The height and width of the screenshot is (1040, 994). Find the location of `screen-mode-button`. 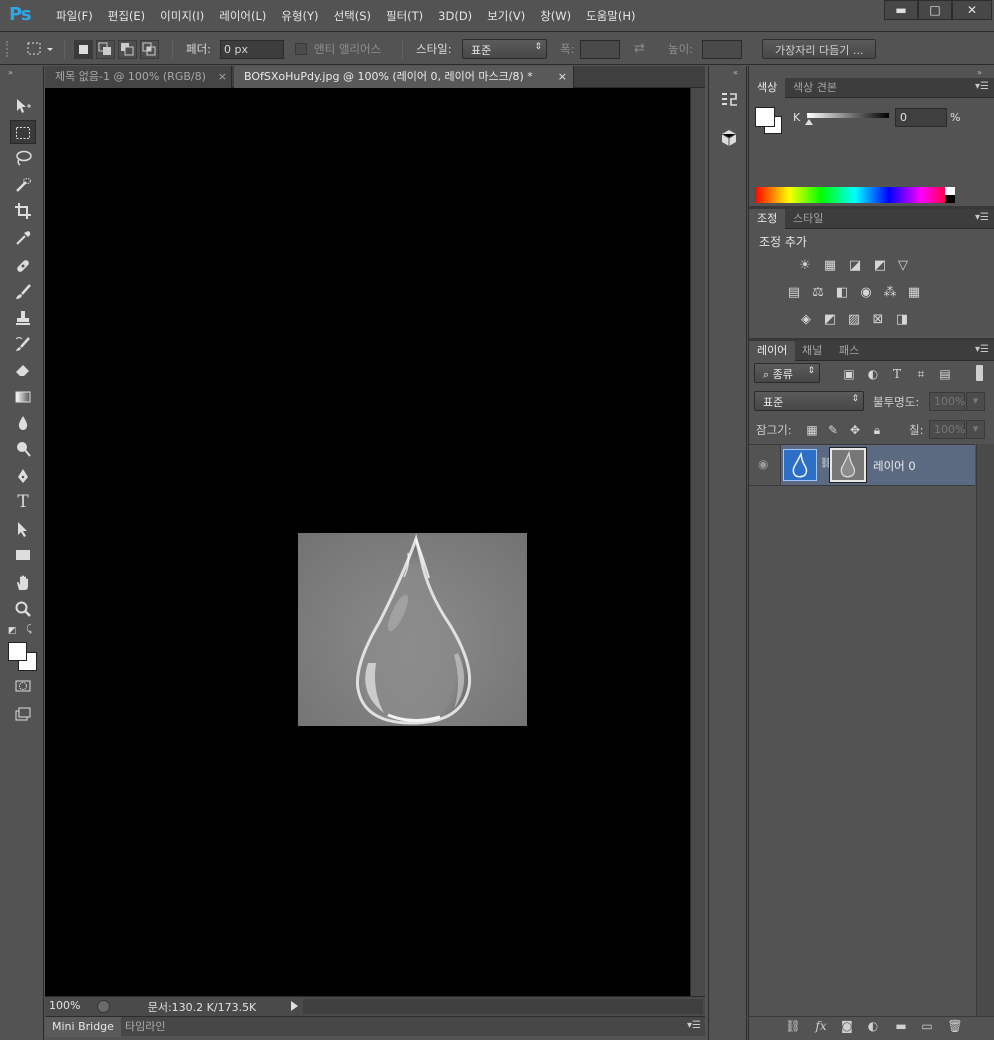

screen-mode-button is located at coordinates (23, 714).